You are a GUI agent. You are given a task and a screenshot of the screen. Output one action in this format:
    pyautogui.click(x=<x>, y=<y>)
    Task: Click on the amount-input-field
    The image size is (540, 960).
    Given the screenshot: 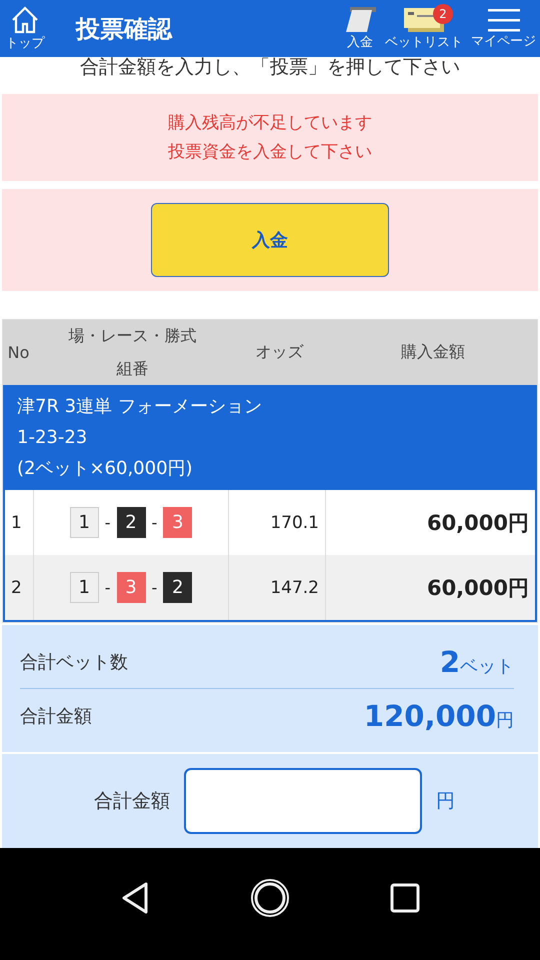 What is the action you would take?
    pyautogui.click(x=303, y=801)
    